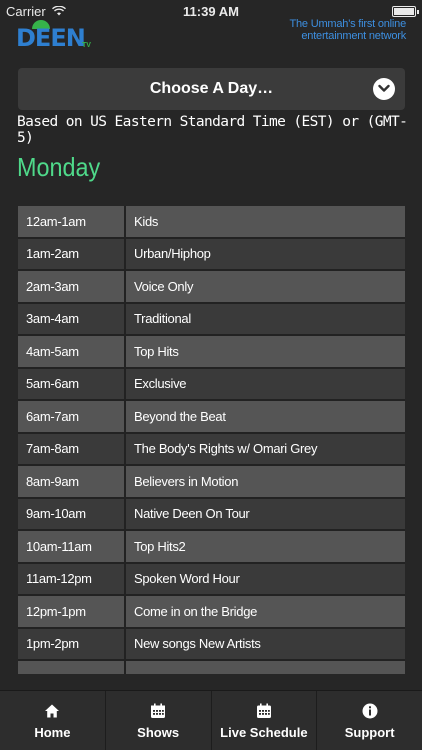 The height and width of the screenshot is (750, 422). I want to click on tagline-line-1: The Ummah's first online, so click(347, 24).